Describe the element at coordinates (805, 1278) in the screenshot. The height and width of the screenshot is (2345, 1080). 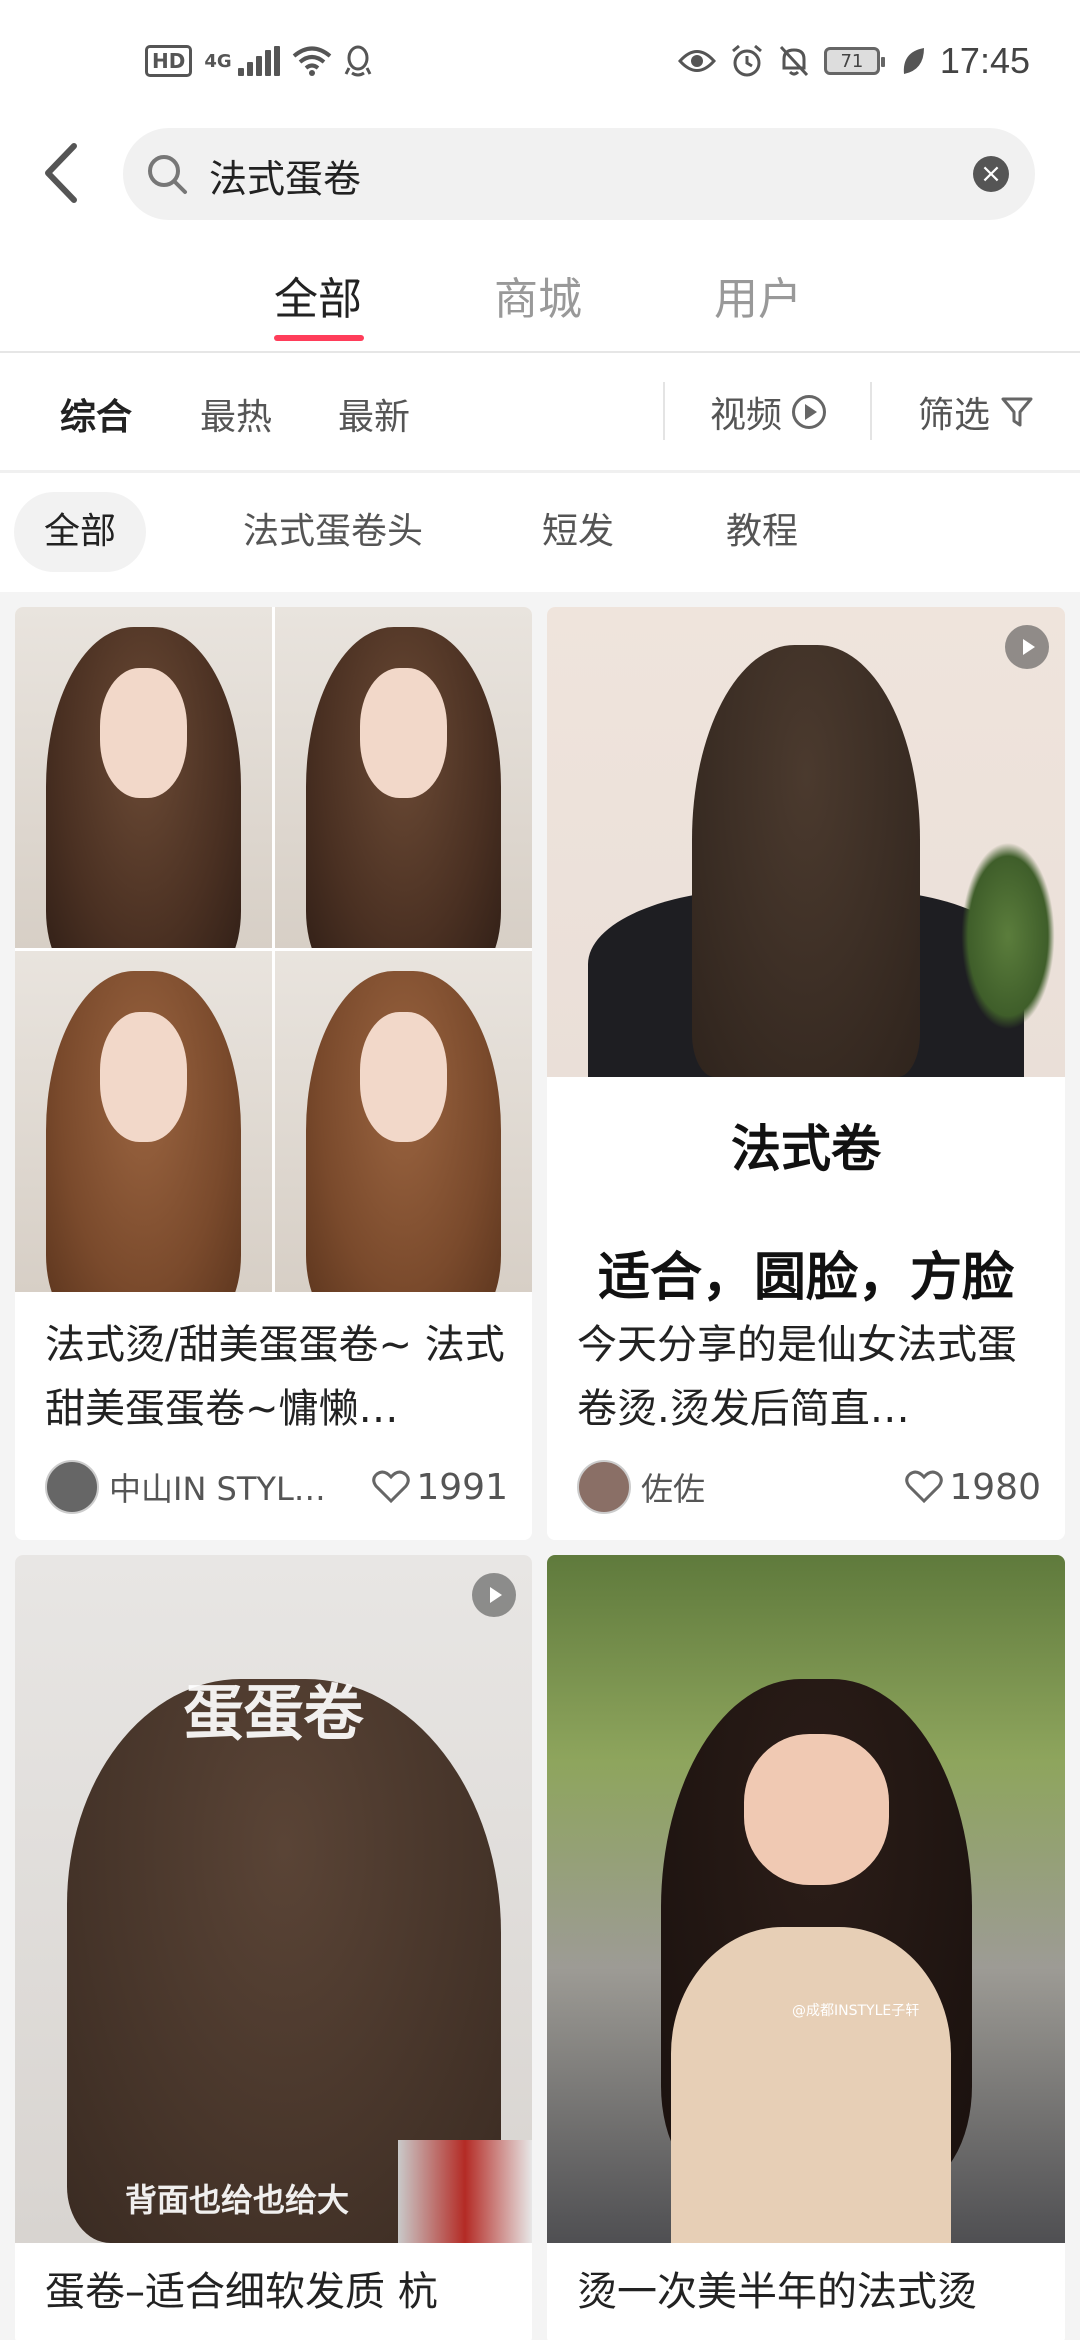
I see `image-caption: 适合，圆脸，方脸` at that location.